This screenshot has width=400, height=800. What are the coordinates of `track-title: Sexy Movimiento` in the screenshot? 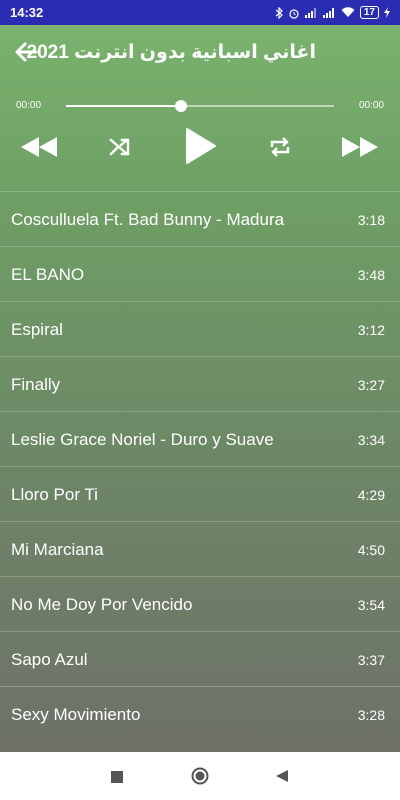 It's located at (76, 714).